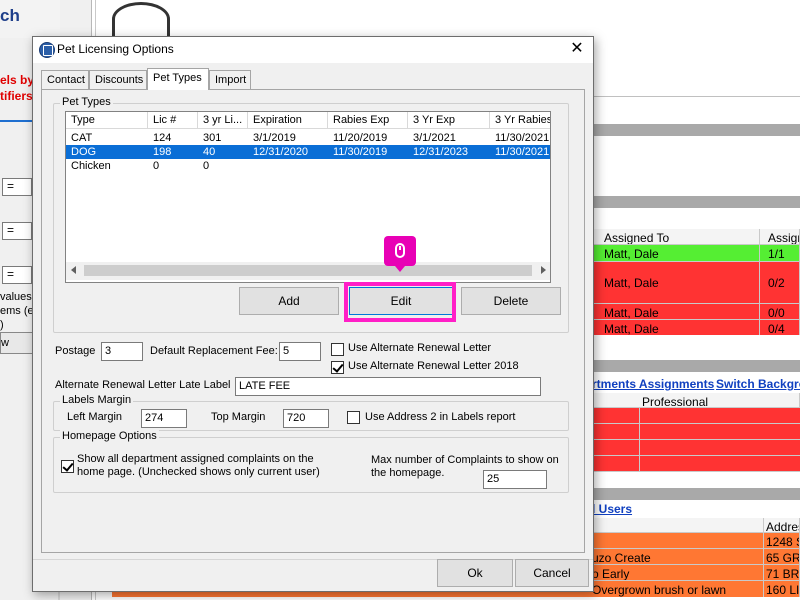  What do you see at coordinates (122, 351) in the screenshot?
I see `postage-input: 3` at bounding box center [122, 351].